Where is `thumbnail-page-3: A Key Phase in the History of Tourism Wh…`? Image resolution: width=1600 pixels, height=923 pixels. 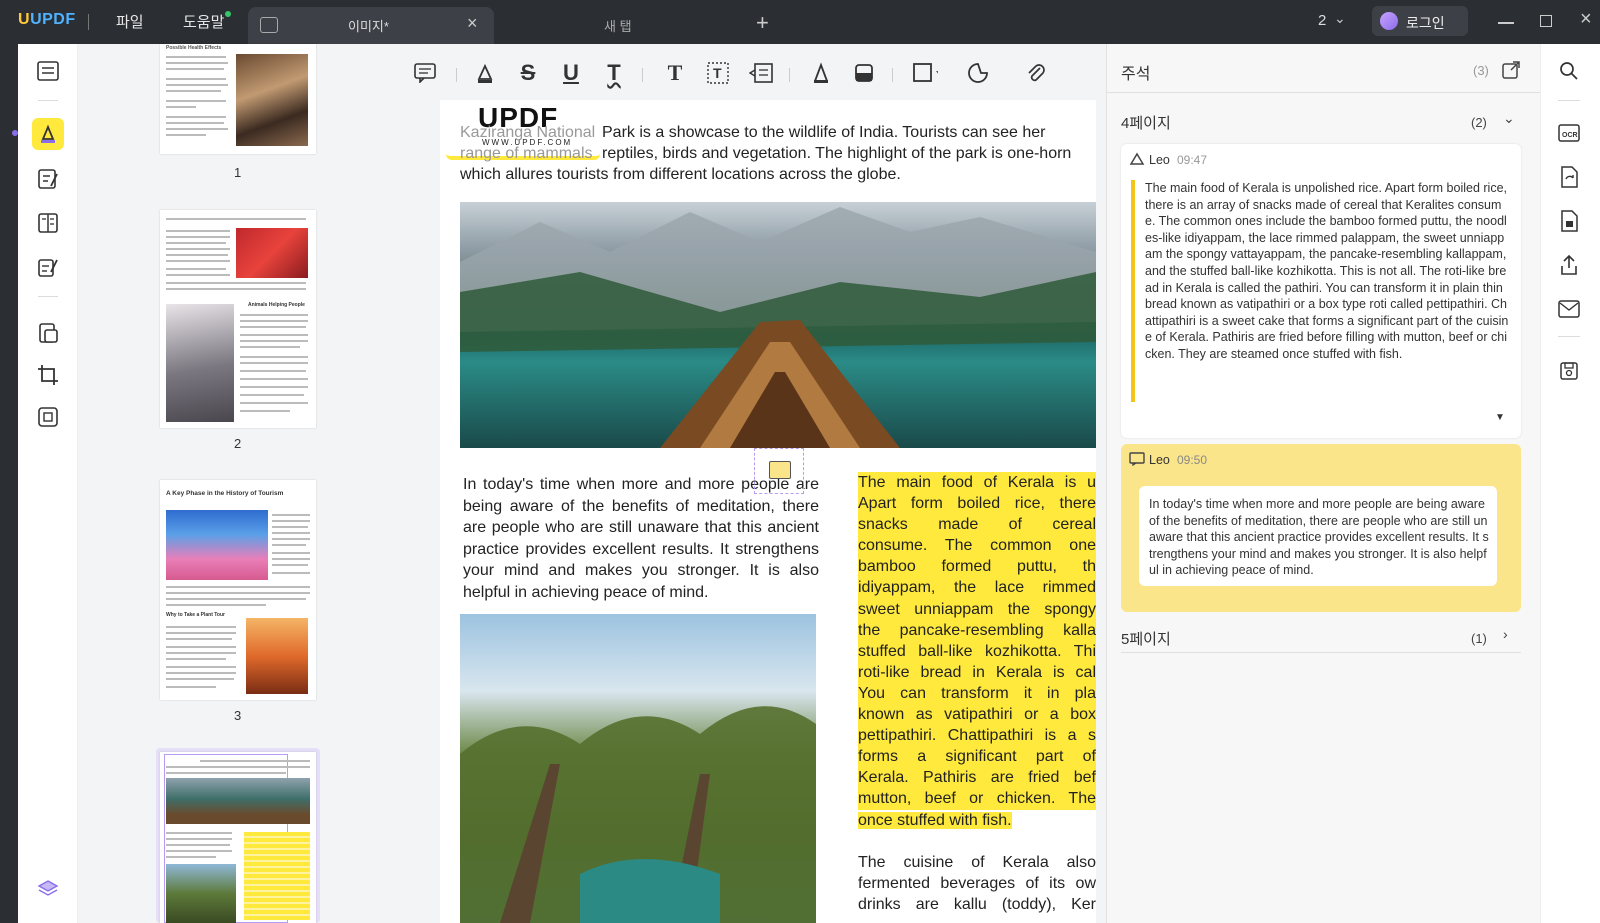
thumbnail-page-3: A Key Phase in the History of Tourism Wh… is located at coordinates (238, 590).